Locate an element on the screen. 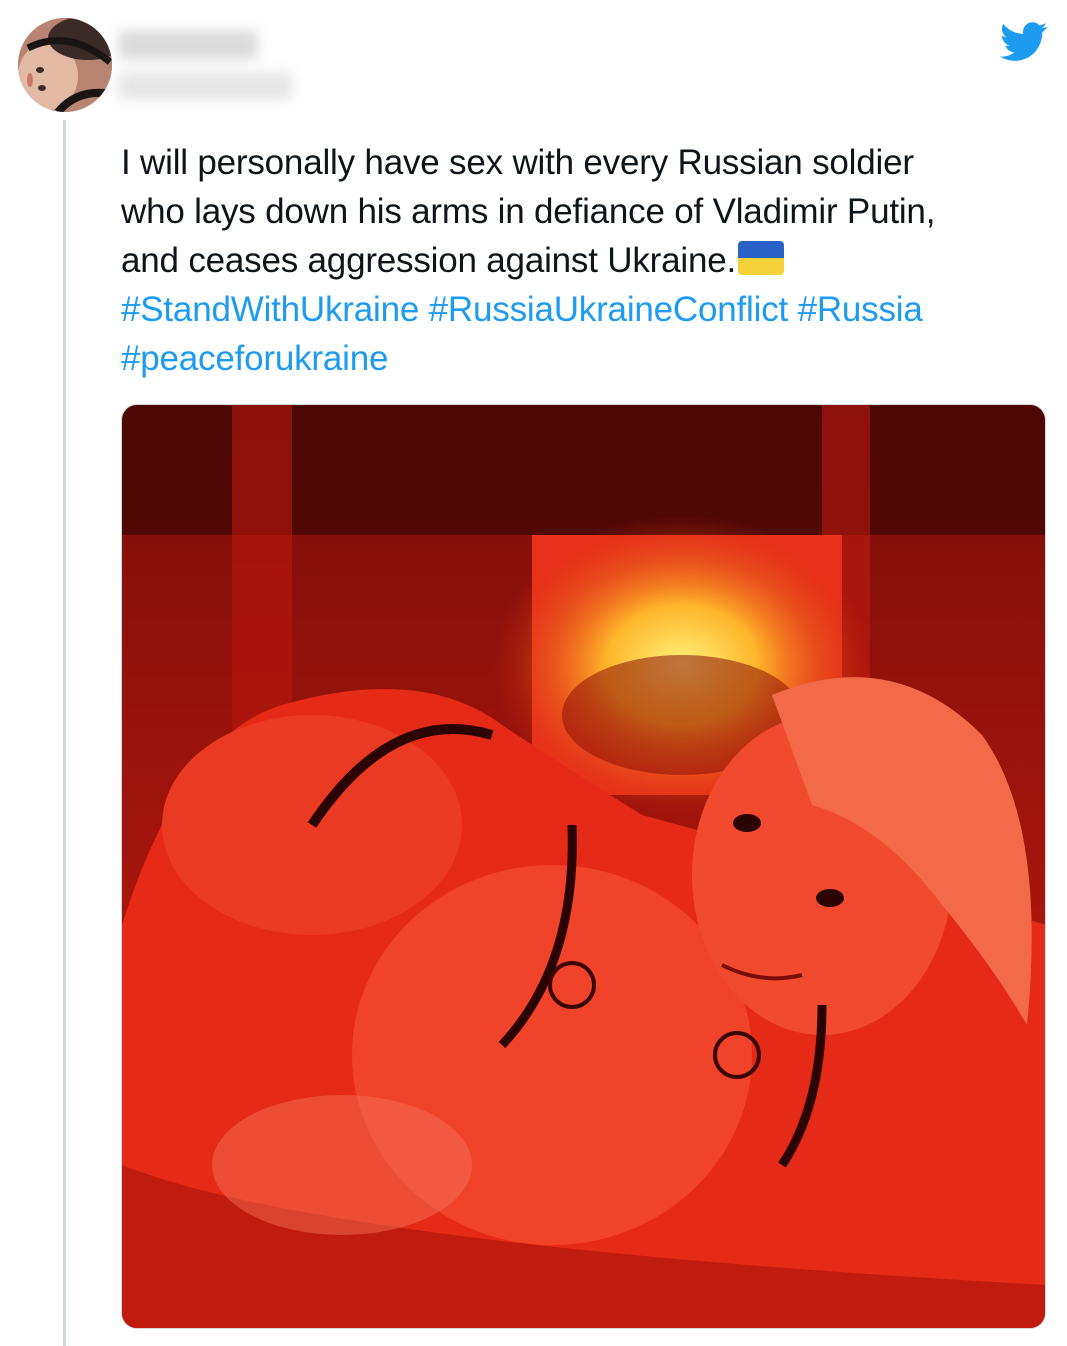 This screenshot has height=1346, width=1067. hashtag-standwithukraine: #StandWithUkraine is located at coordinates (270, 309).